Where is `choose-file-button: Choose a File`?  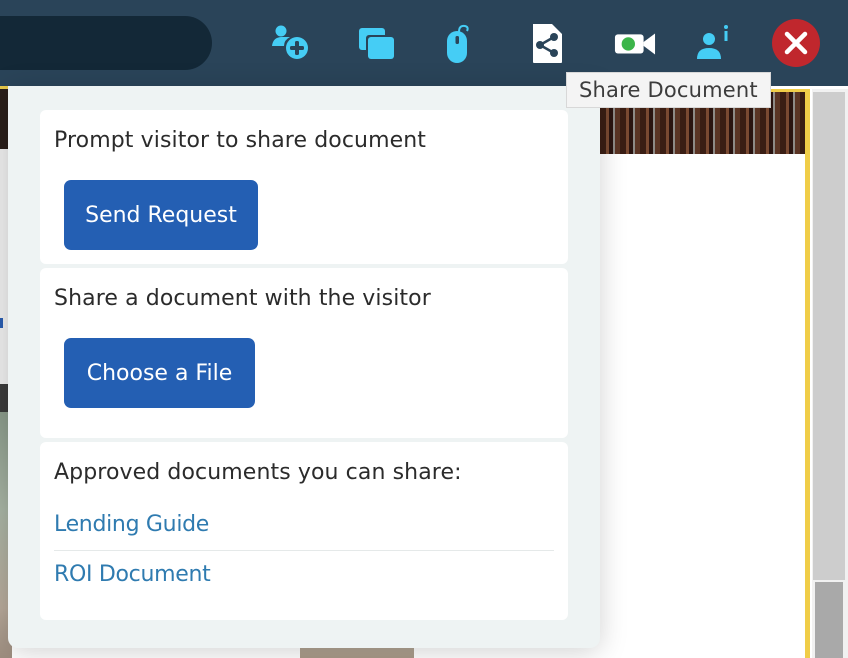
choose-file-button: Choose a File is located at coordinates (159, 373).